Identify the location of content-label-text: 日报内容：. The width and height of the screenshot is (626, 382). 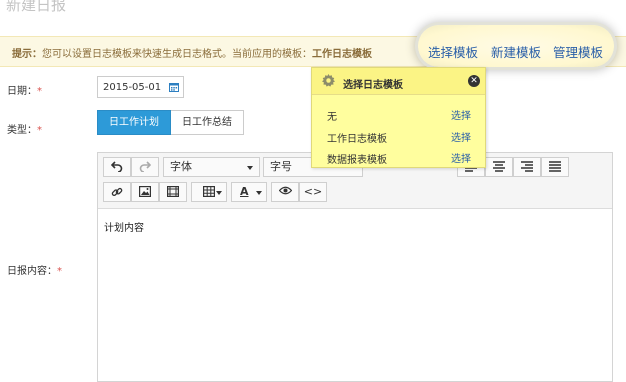
(32, 271).